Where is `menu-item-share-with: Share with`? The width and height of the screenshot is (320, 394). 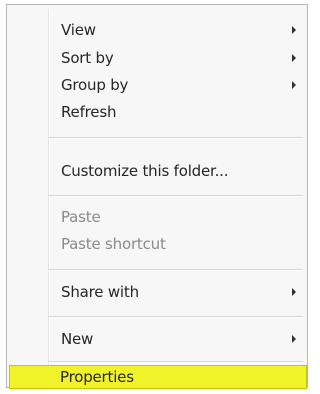 menu-item-share-with: Share with is located at coordinates (157, 292).